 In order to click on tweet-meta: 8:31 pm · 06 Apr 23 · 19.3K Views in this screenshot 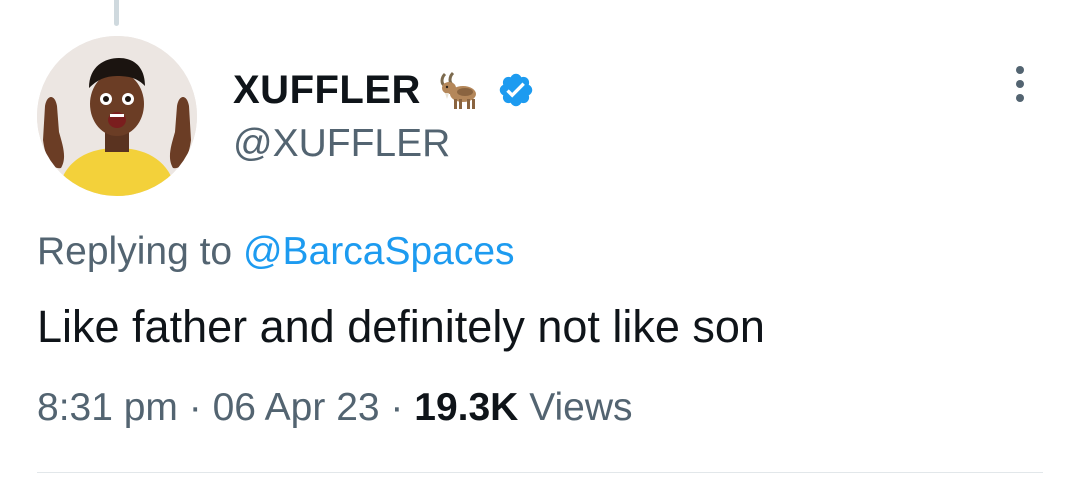, I will do `click(335, 408)`.